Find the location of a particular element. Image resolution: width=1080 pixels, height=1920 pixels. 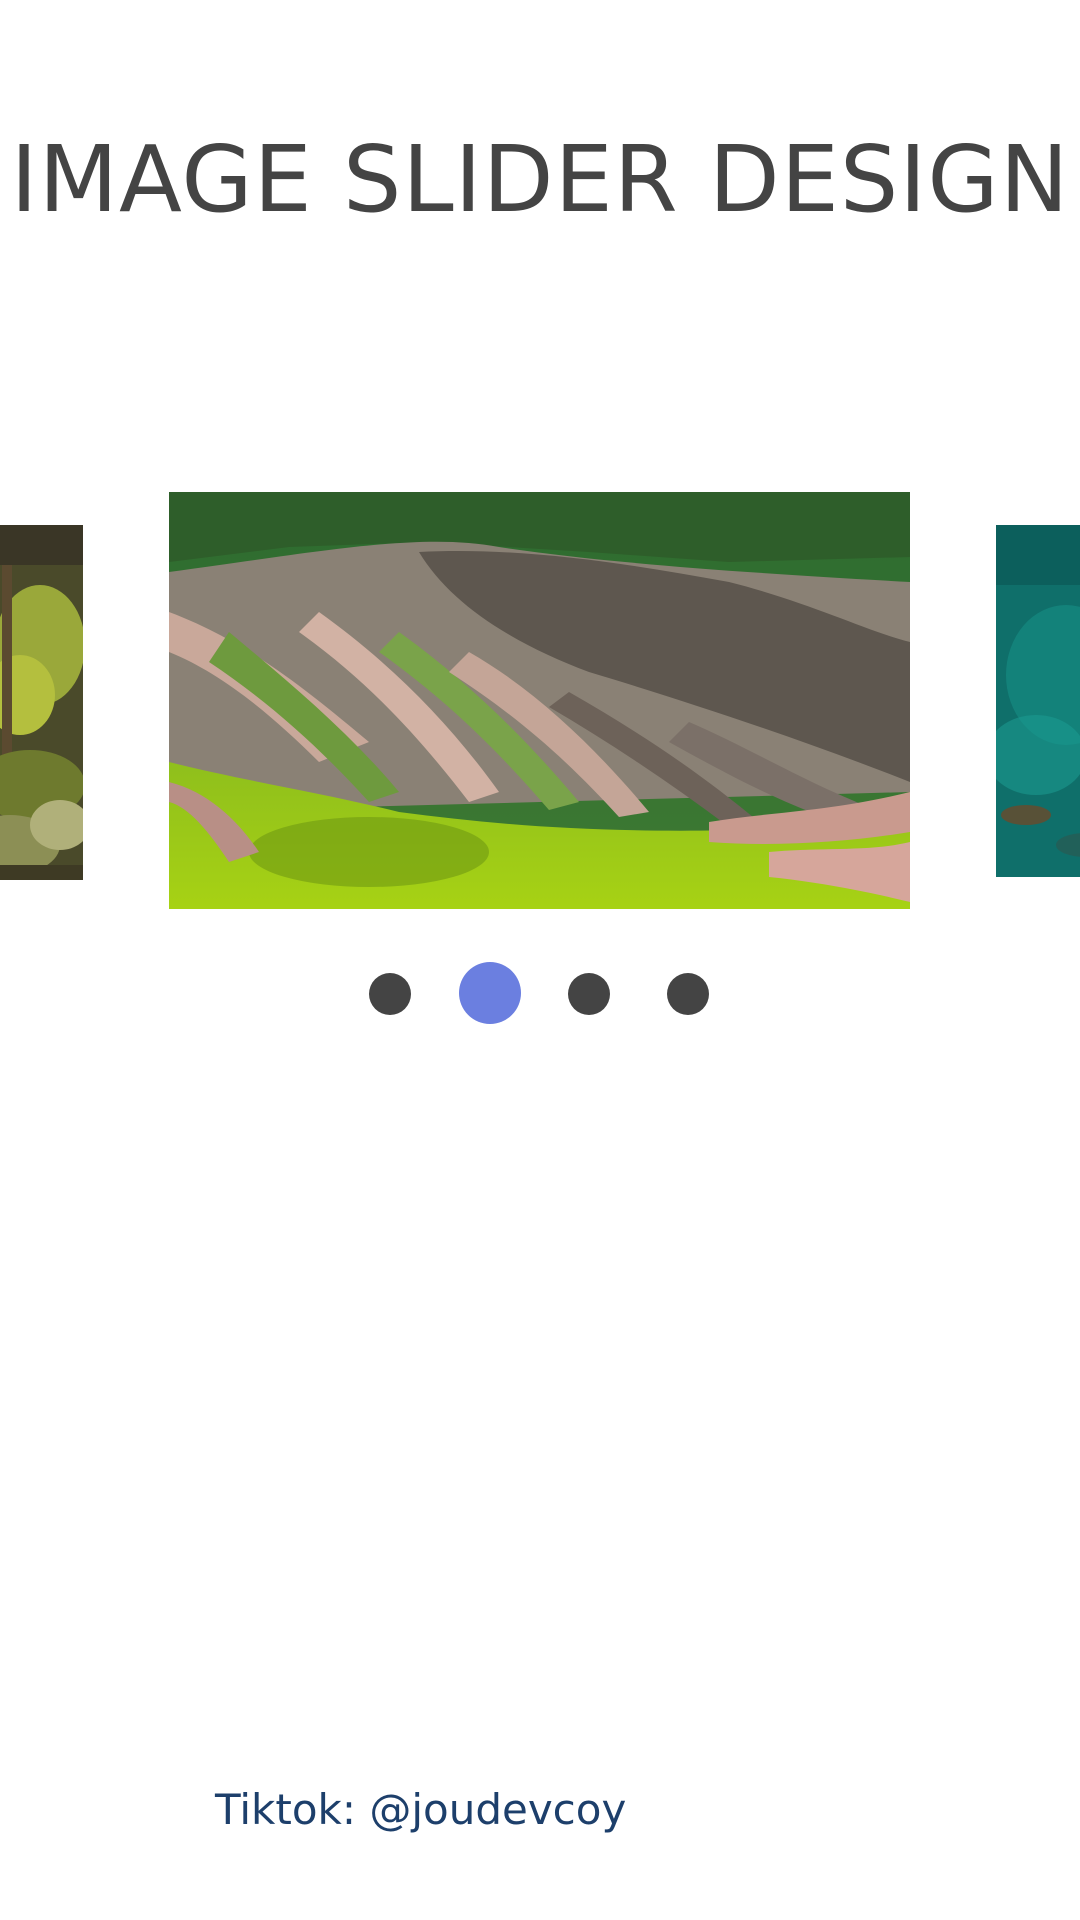

pagination-dot-2-active is located at coordinates (490, 993).